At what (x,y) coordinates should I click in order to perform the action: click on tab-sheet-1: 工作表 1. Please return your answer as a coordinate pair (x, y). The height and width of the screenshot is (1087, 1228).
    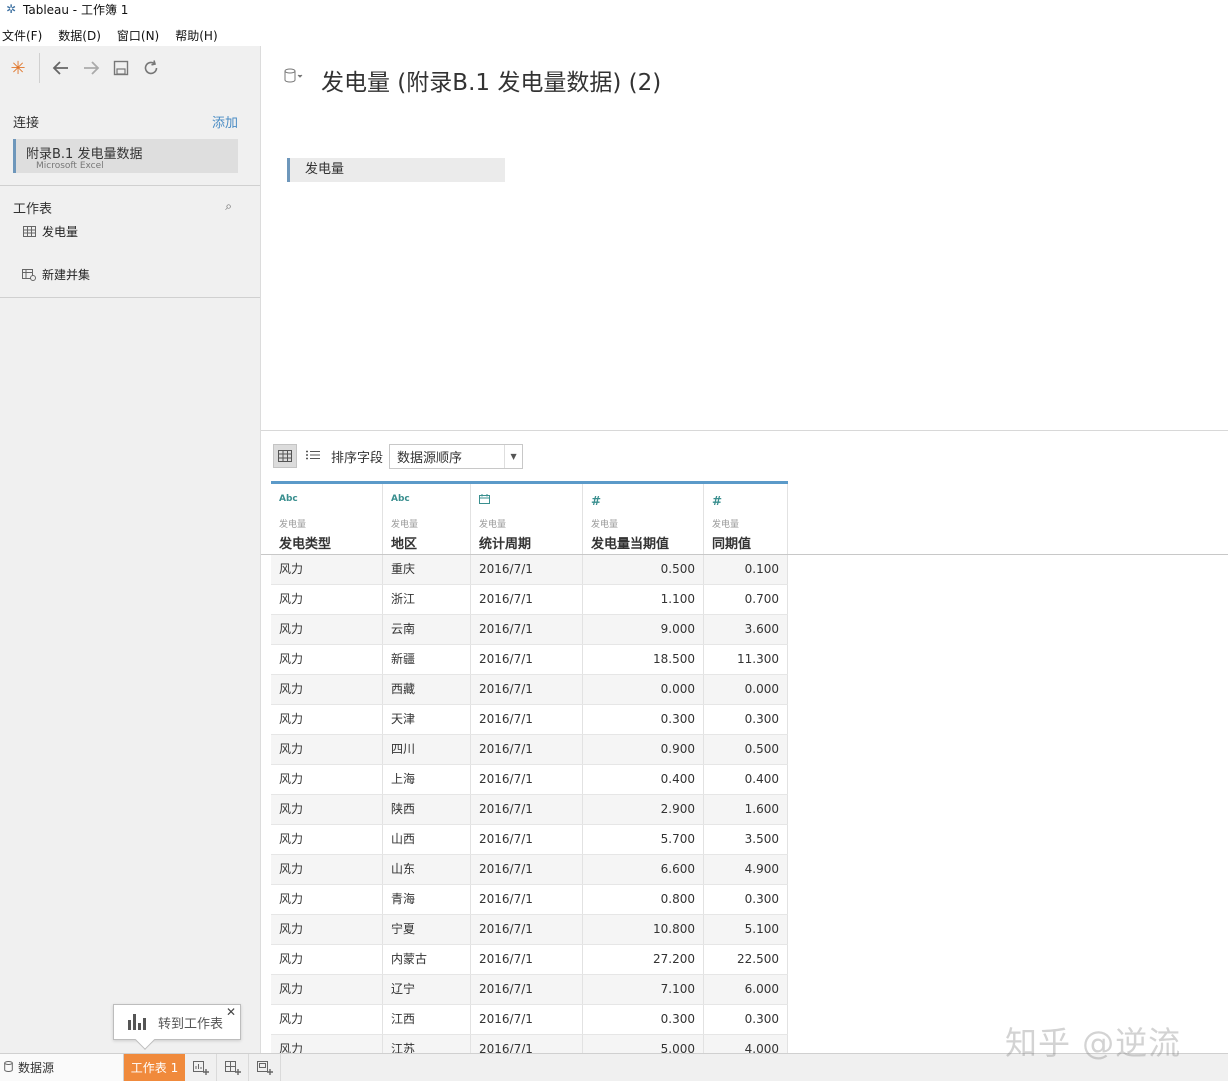
    Looking at the image, I should click on (154, 1067).